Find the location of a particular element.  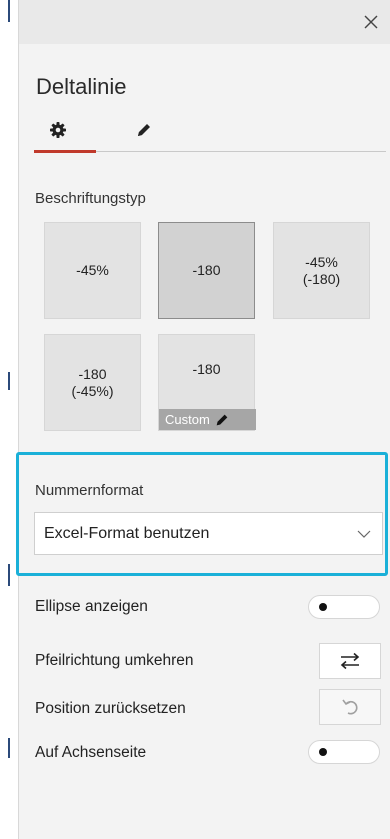

label-type-option: -45% is located at coordinates (92, 270).